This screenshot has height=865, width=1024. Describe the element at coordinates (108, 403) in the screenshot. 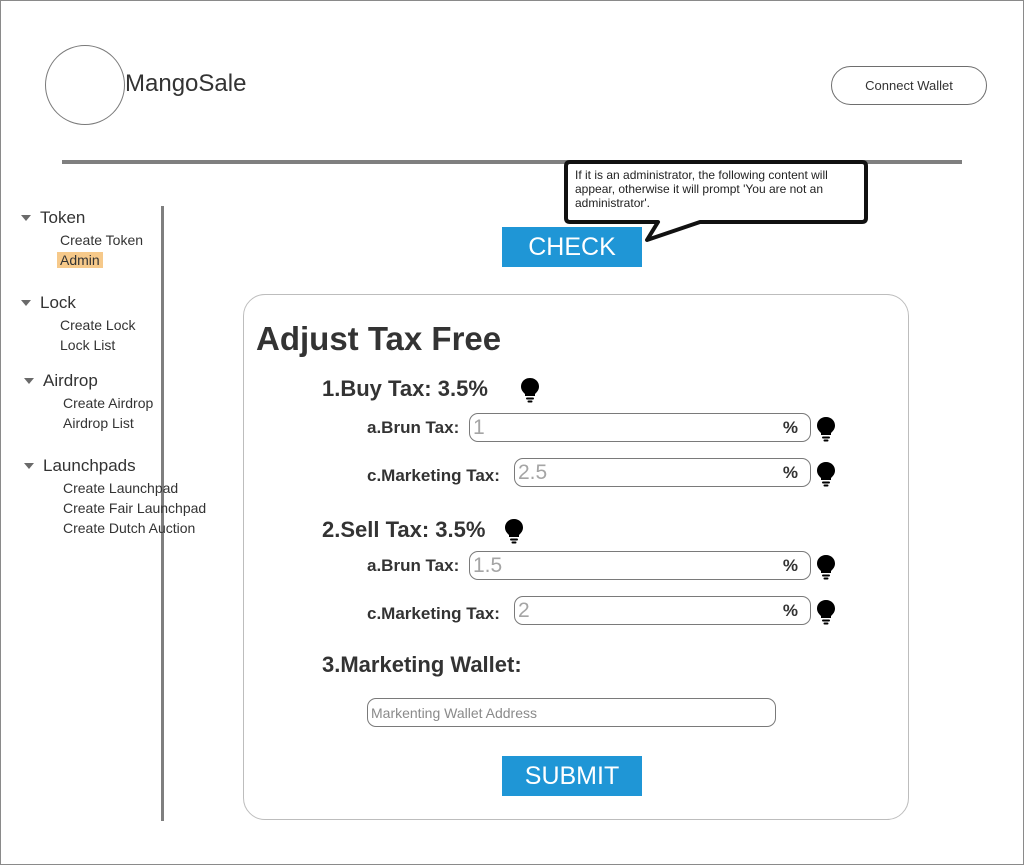

I see `sidebar-item-create-airdrop: Create Airdrop` at that location.